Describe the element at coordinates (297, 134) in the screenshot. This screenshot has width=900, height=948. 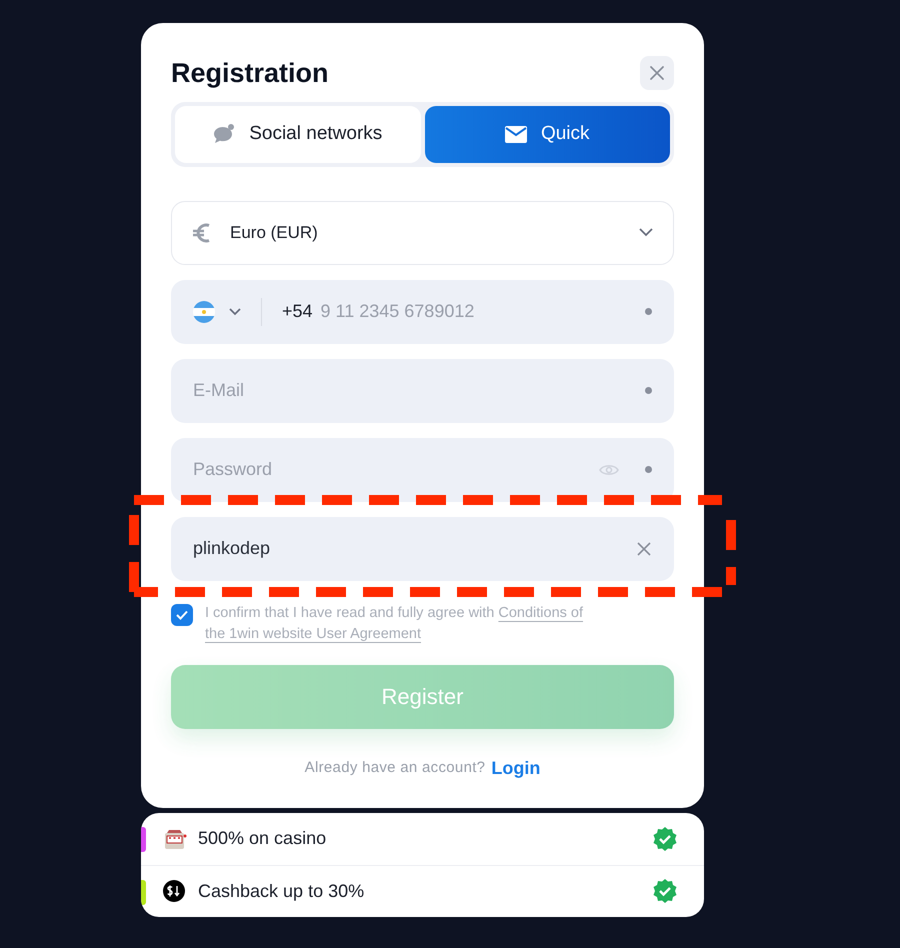
I see `tab: Social networks` at that location.